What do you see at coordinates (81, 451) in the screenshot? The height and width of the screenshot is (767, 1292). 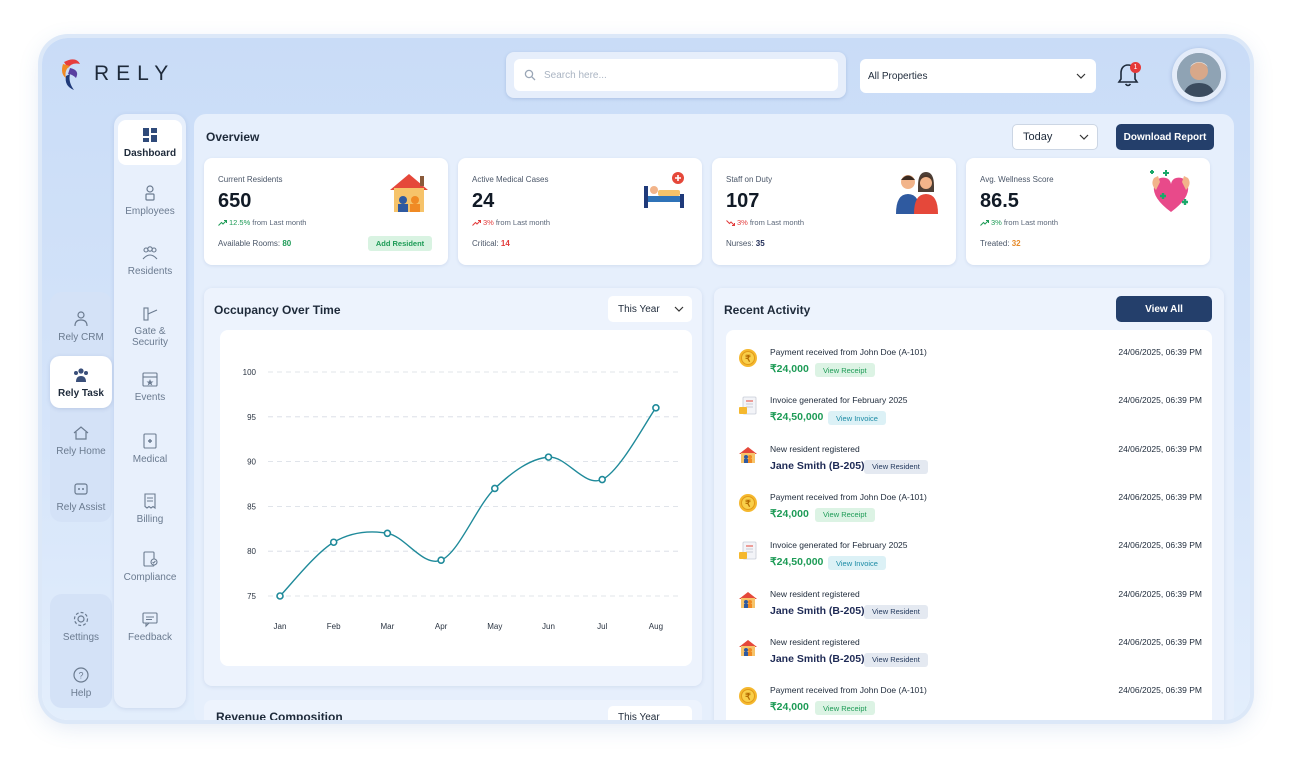 I see `rail-label: Rely Home` at bounding box center [81, 451].